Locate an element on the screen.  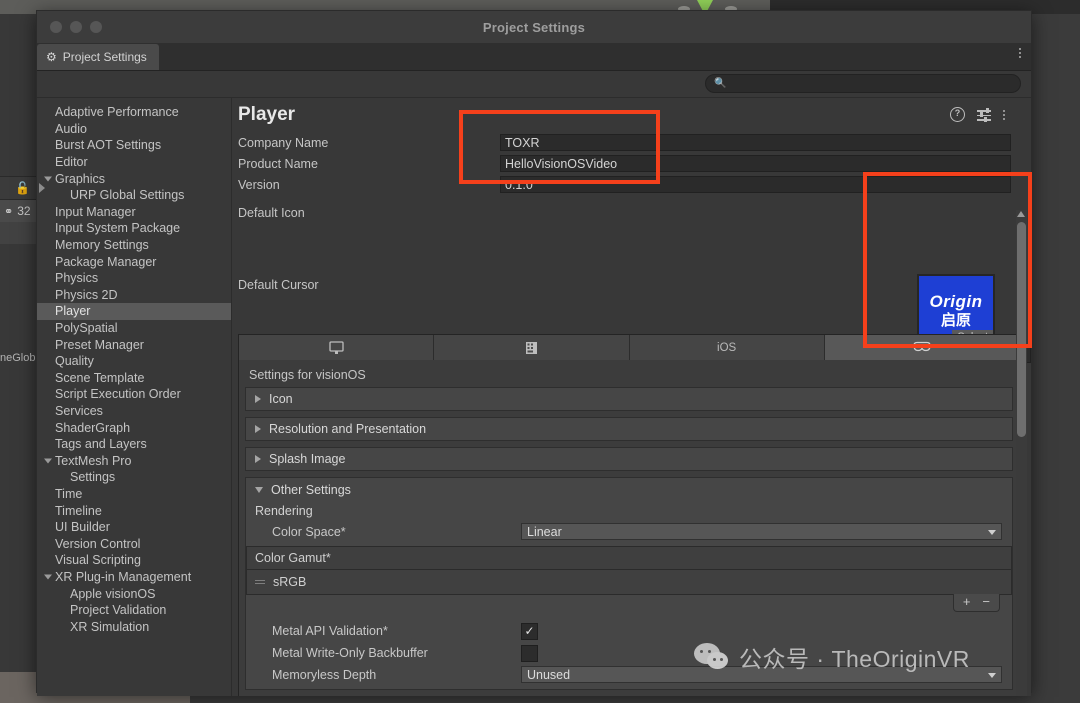
search-input is located at coordinates (872, 83).